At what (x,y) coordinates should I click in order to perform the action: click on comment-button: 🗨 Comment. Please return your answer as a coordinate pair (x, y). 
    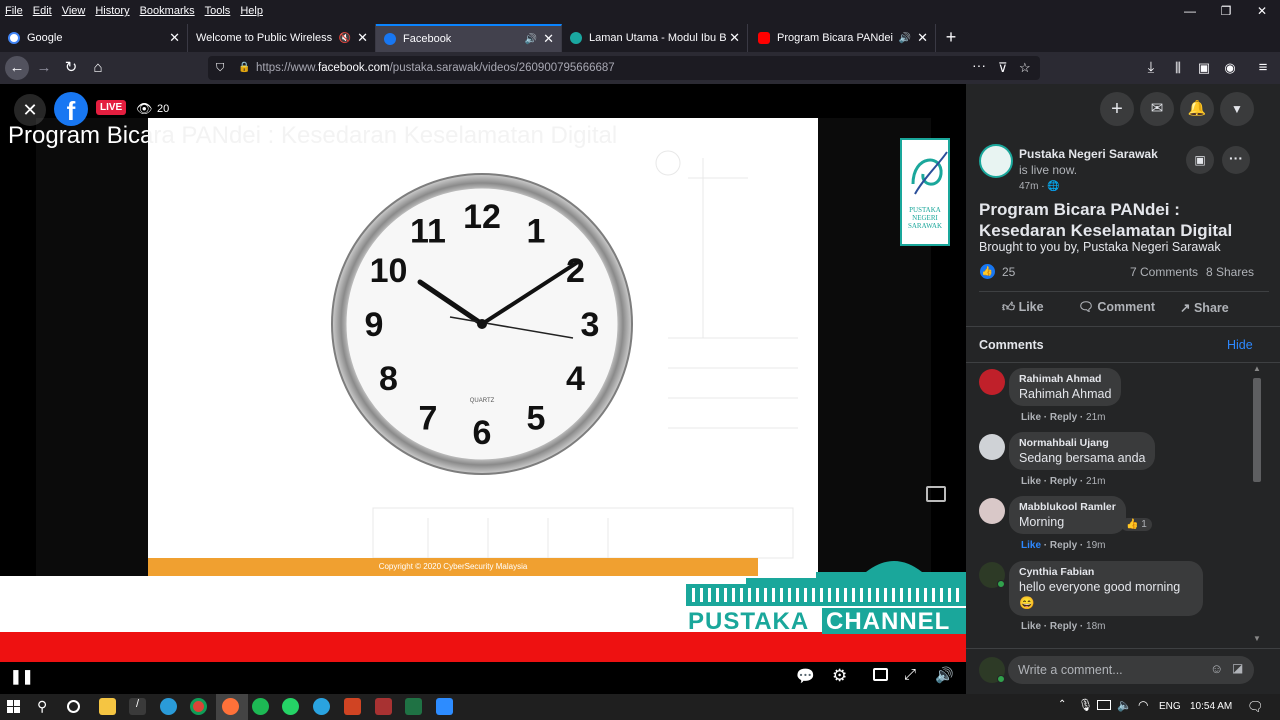
    Looking at the image, I should click on (1116, 307).